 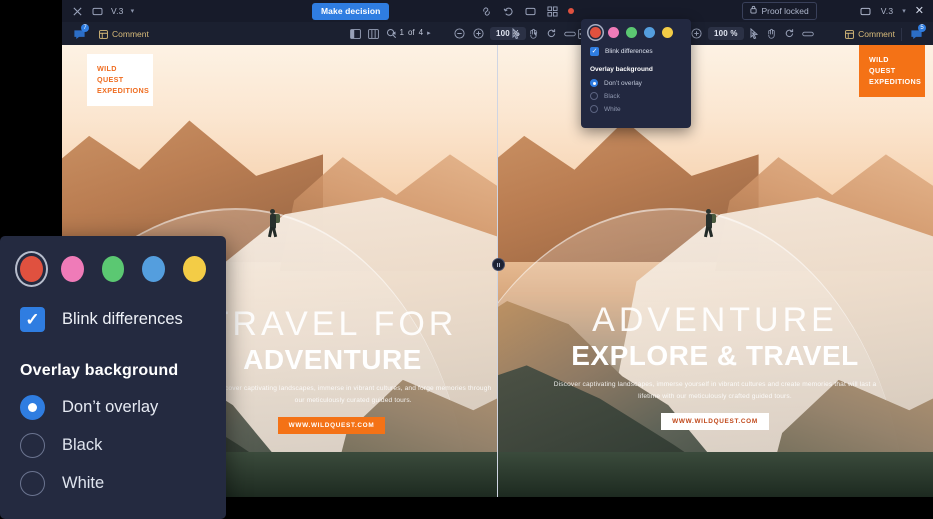 What do you see at coordinates (726, 33) in the screenshot?
I see `zoom-level-right: 100 %` at bounding box center [726, 33].